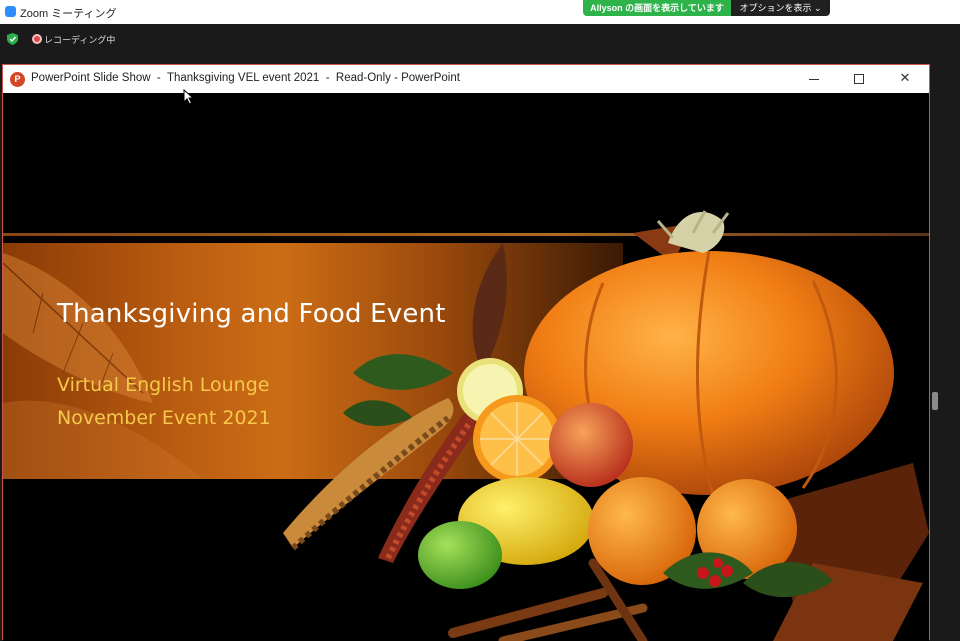 The image size is (960, 641). What do you see at coordinates (189, 97) in the screenshot?
I see `cursor-icon` at bounding box center [189, 97].